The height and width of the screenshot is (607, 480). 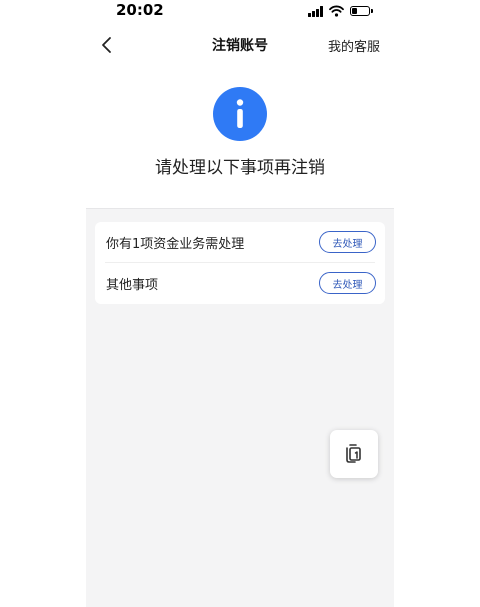 What do you see at coordinates (175, 244) in the screenshot?
I see `task-label: 你有1项资金业务需处理` at bounding box center [175, 244].